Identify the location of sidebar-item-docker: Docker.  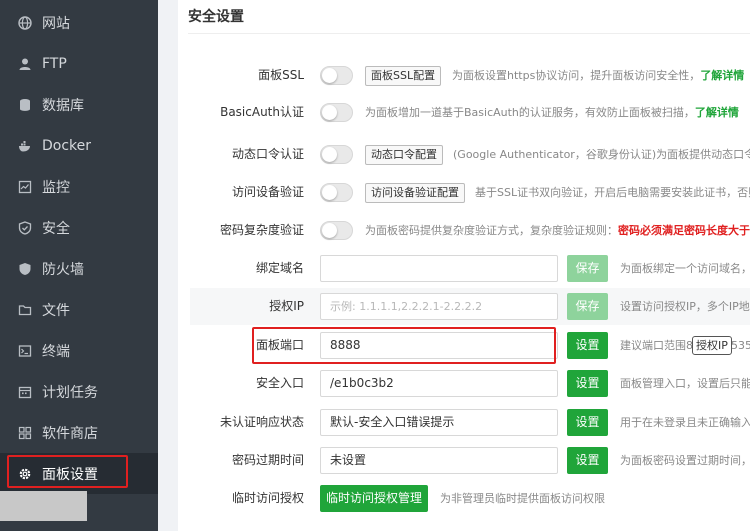
(79, 145).